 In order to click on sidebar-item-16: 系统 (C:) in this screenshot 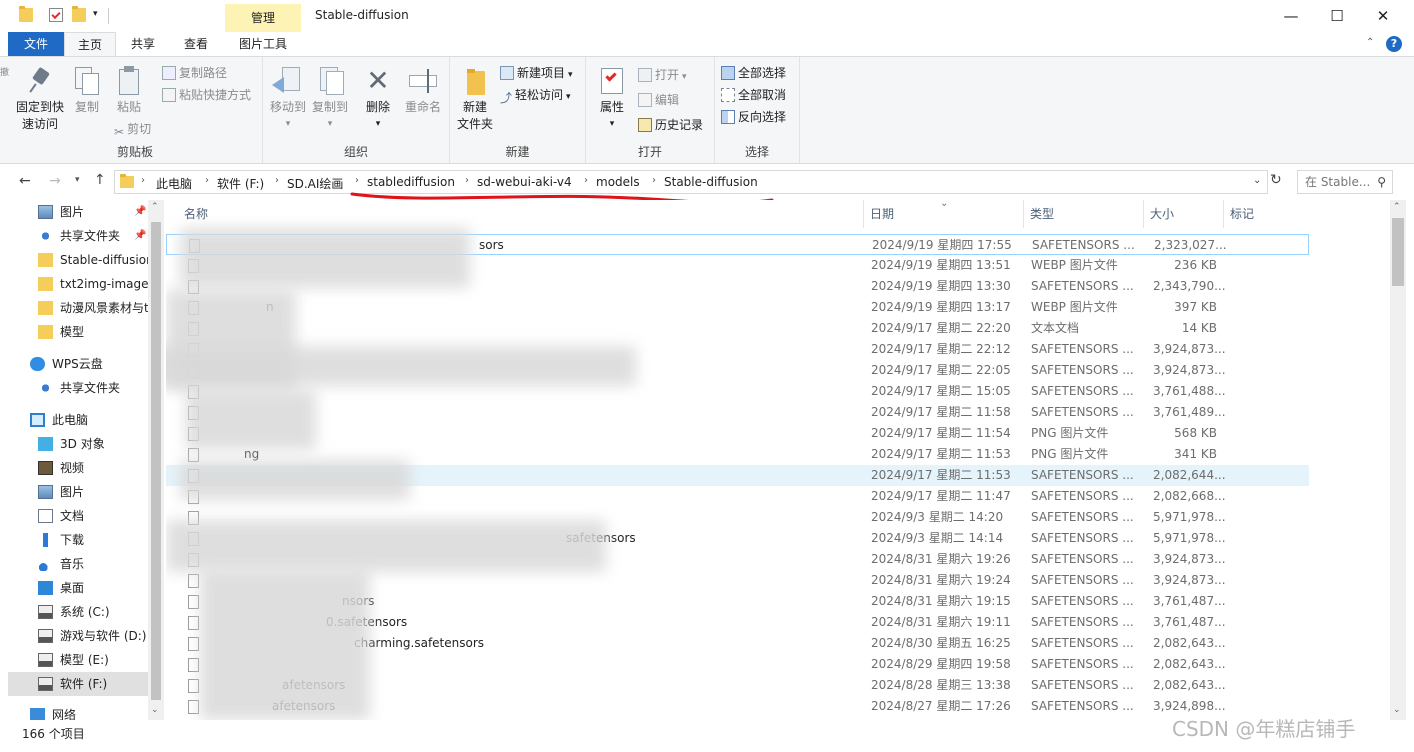, I will do `click(81, 612)`.